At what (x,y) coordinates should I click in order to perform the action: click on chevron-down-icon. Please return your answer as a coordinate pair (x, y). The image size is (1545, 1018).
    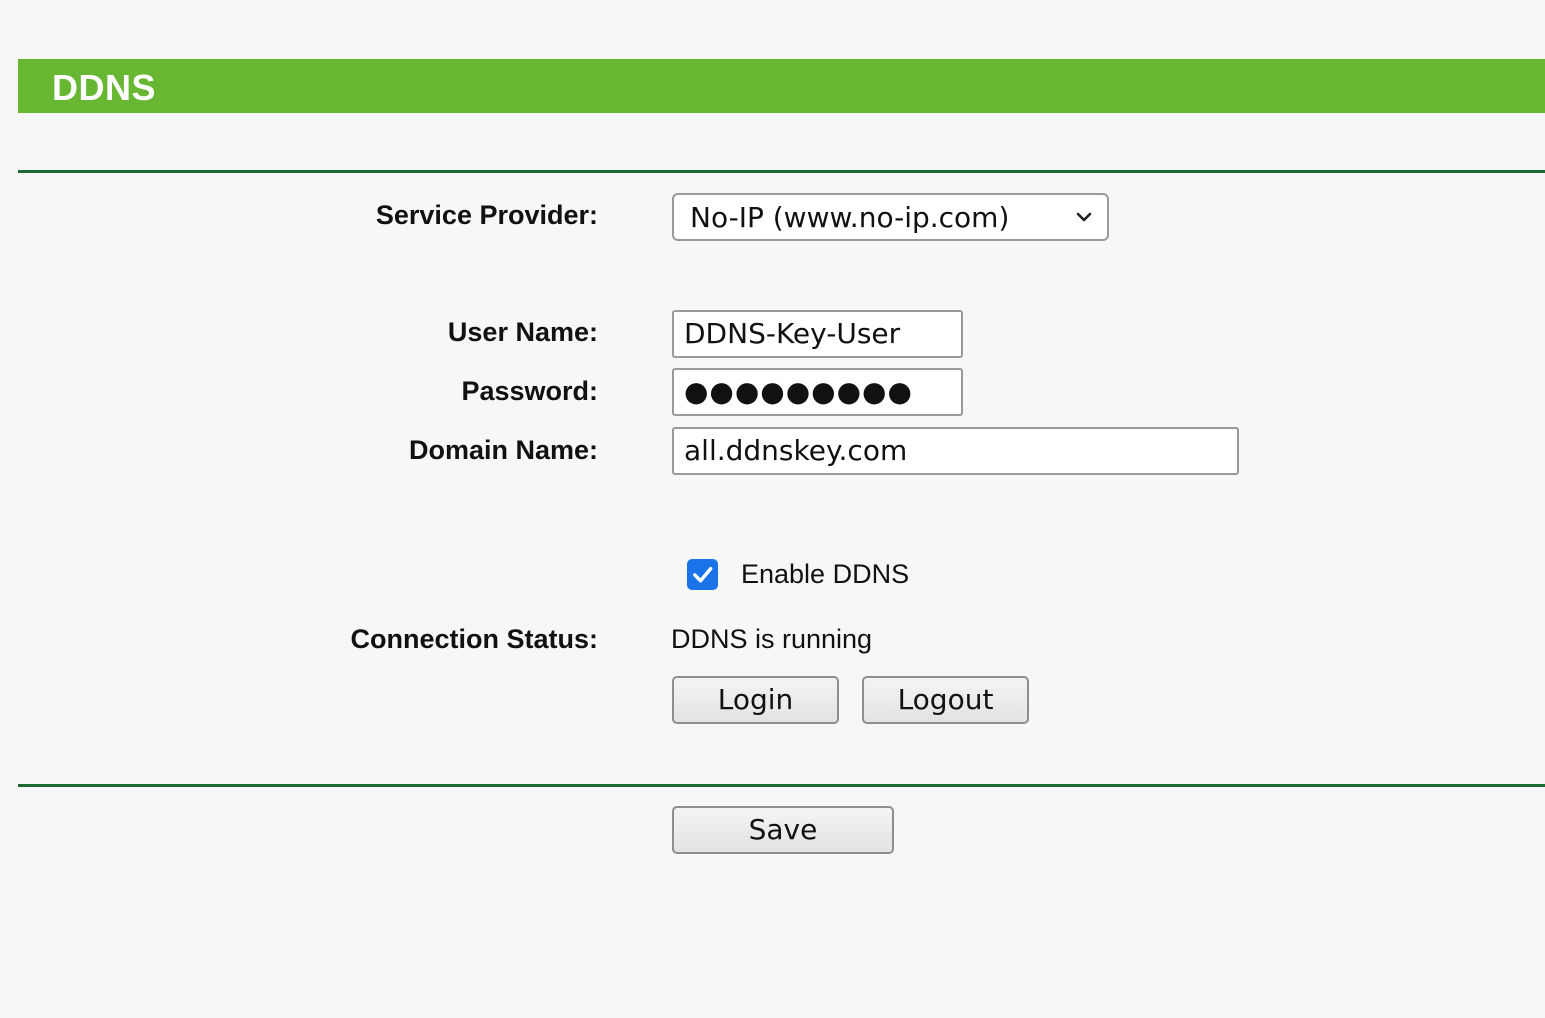
    Looking at the image, I should click on (1084, 217).